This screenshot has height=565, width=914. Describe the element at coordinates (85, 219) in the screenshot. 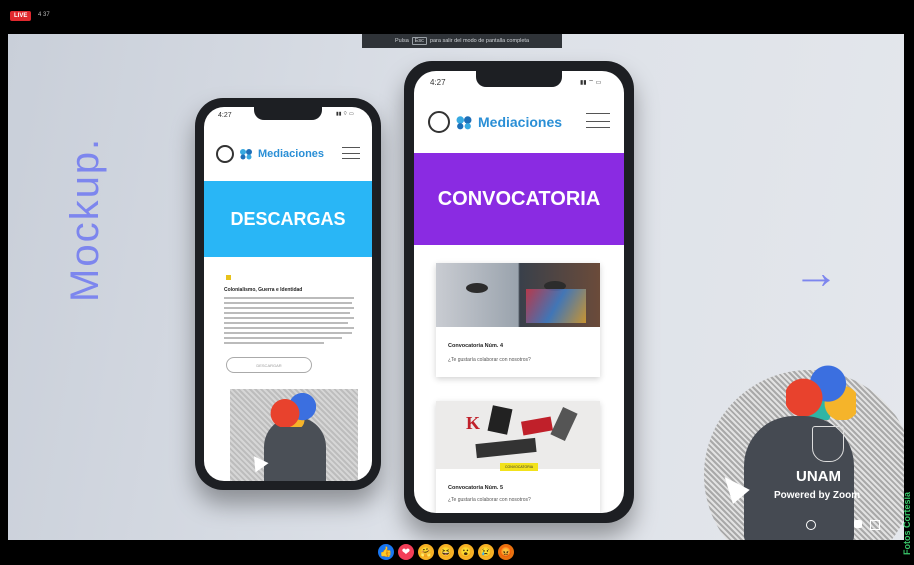

I see `mockup-title: Mockup.` at that location.